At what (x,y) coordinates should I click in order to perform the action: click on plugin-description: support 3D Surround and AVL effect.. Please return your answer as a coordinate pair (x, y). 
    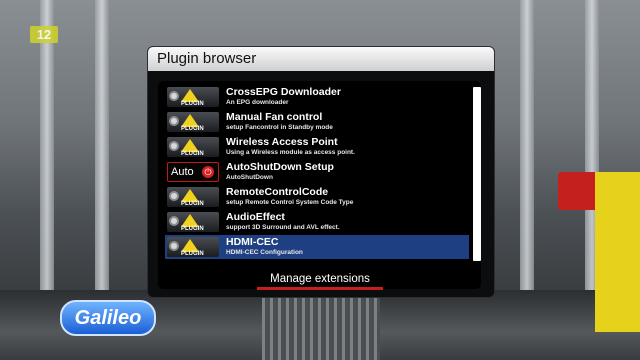
    Looking at the image, I should click on (283, 227).